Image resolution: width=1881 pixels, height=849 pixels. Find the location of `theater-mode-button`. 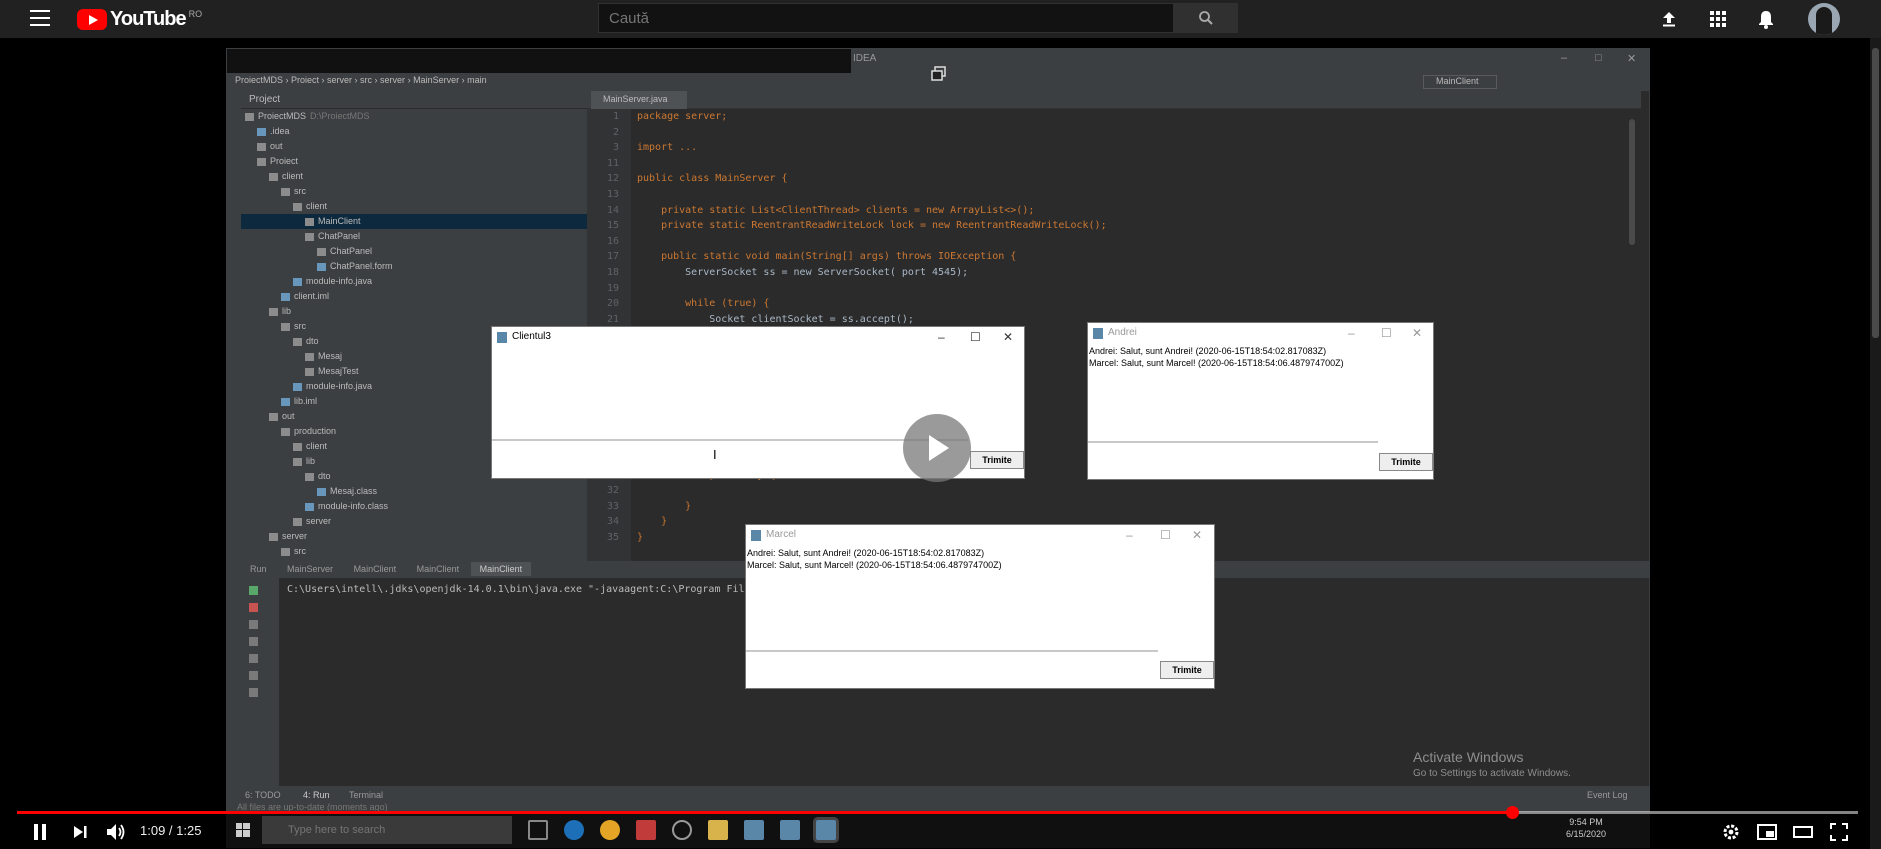

theater-mode-button is located at coordinates (1803, 832).